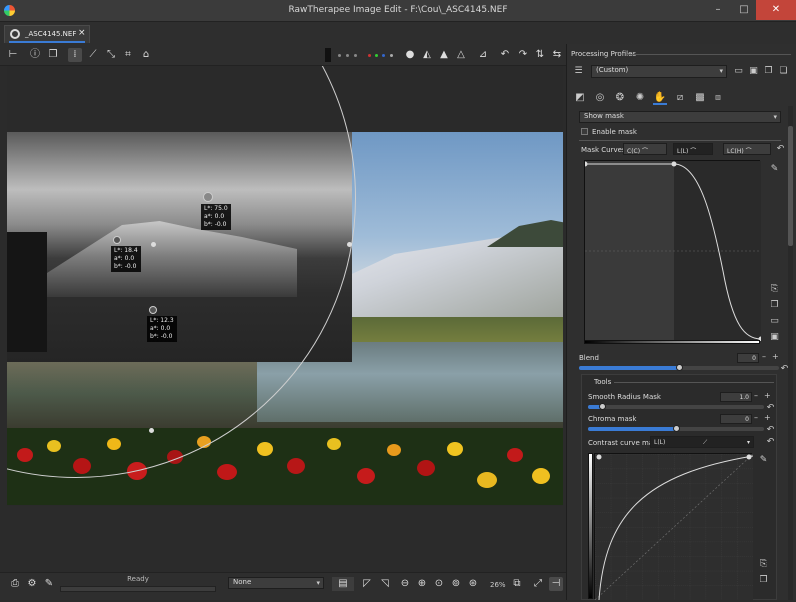 Image resolution: width=796 pixels, height=602 pixels. I want to click on edit-curve-icon: ✎, so click(774, 169).